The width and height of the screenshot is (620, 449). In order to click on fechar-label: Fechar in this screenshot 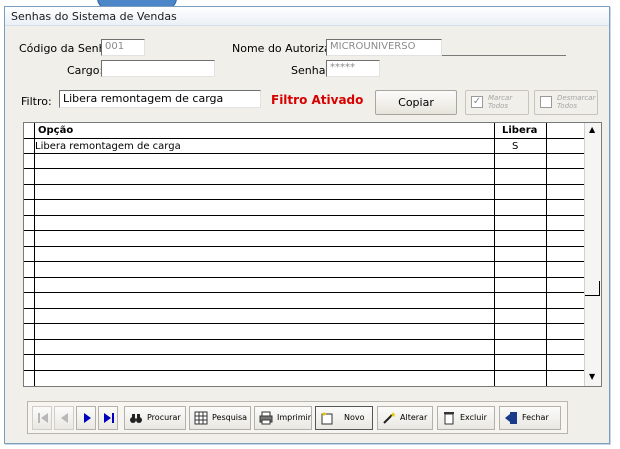, I will do `click(535, 417)`.